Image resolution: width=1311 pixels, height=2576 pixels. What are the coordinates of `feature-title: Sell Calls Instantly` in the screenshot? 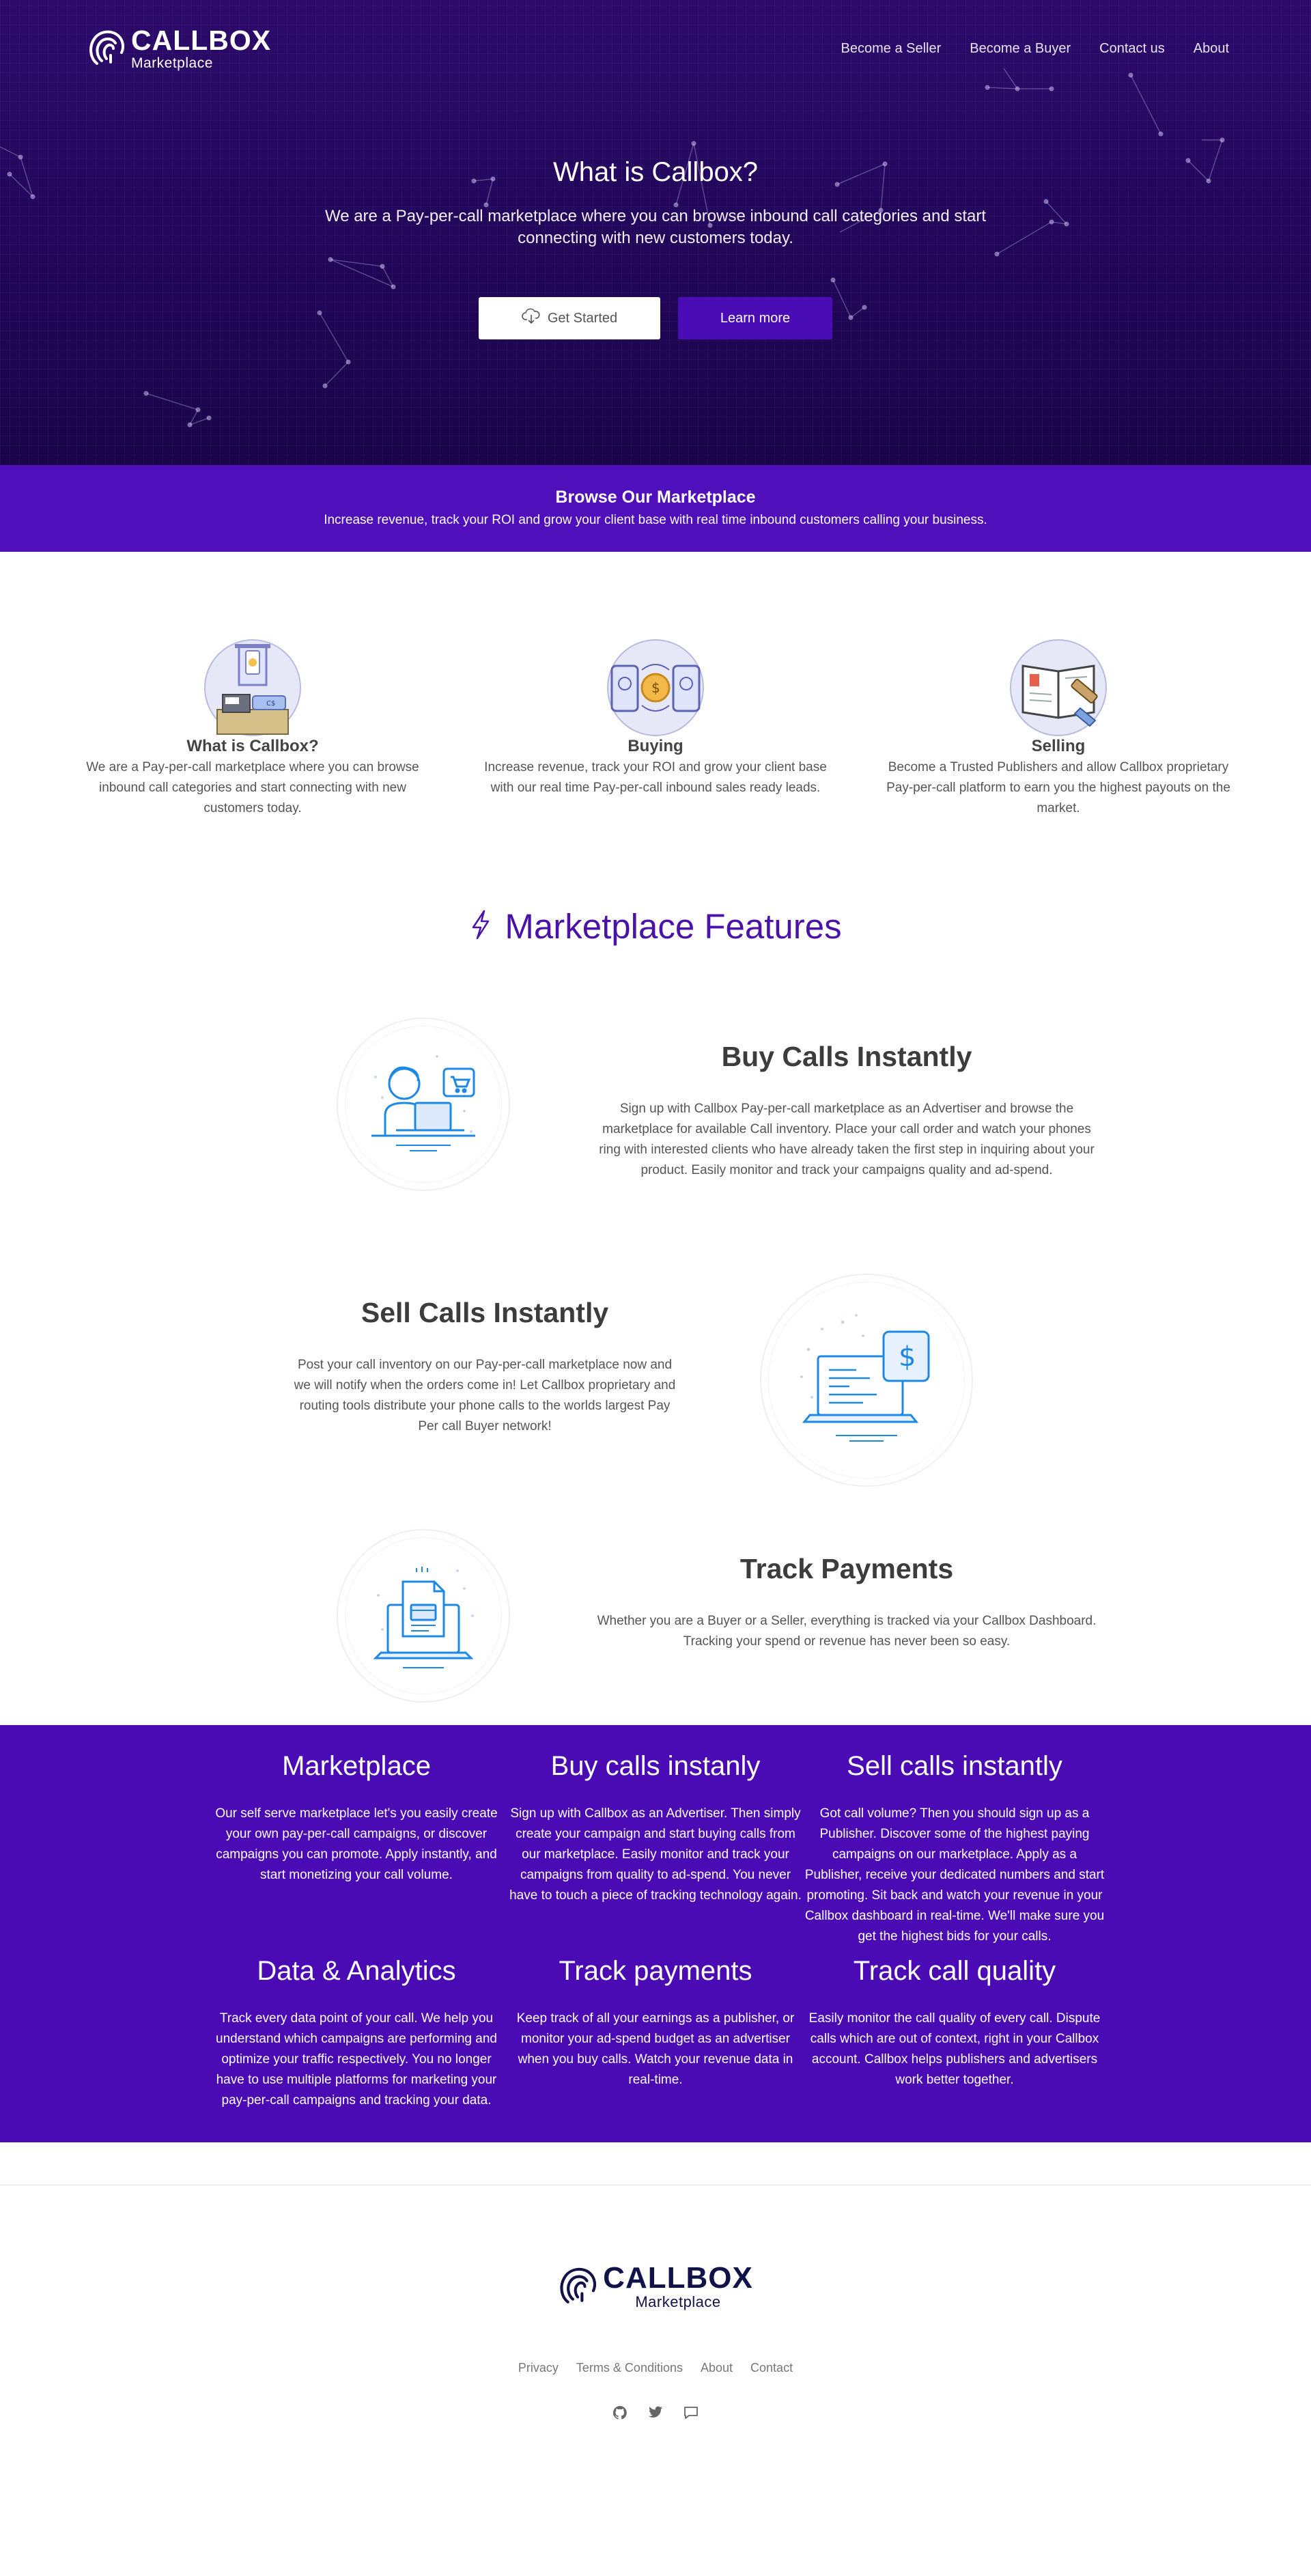 It's located at (485, 1312).